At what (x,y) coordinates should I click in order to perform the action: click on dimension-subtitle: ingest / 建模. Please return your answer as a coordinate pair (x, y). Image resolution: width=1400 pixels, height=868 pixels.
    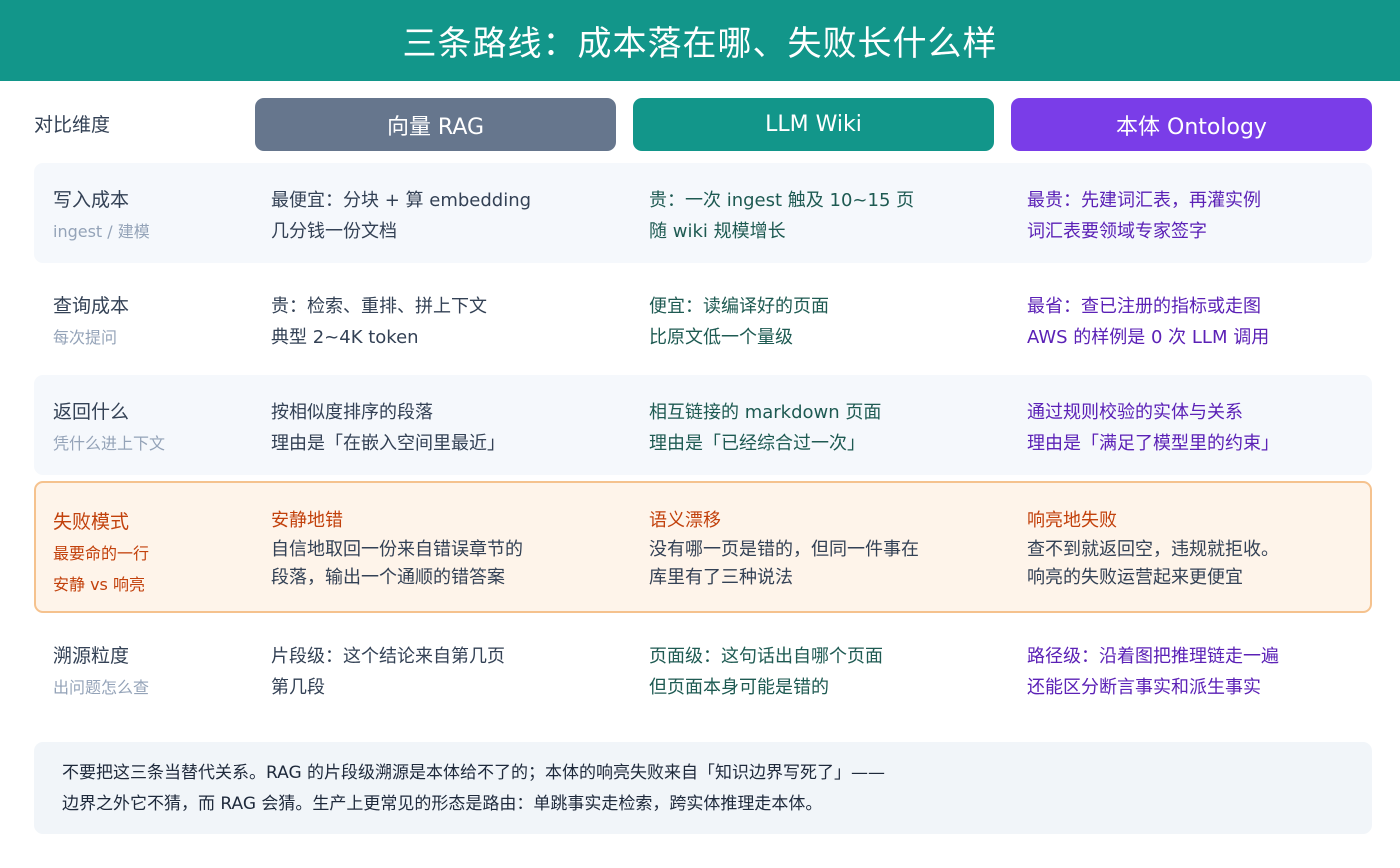
    Looking at the image, I should click on (101, 231).